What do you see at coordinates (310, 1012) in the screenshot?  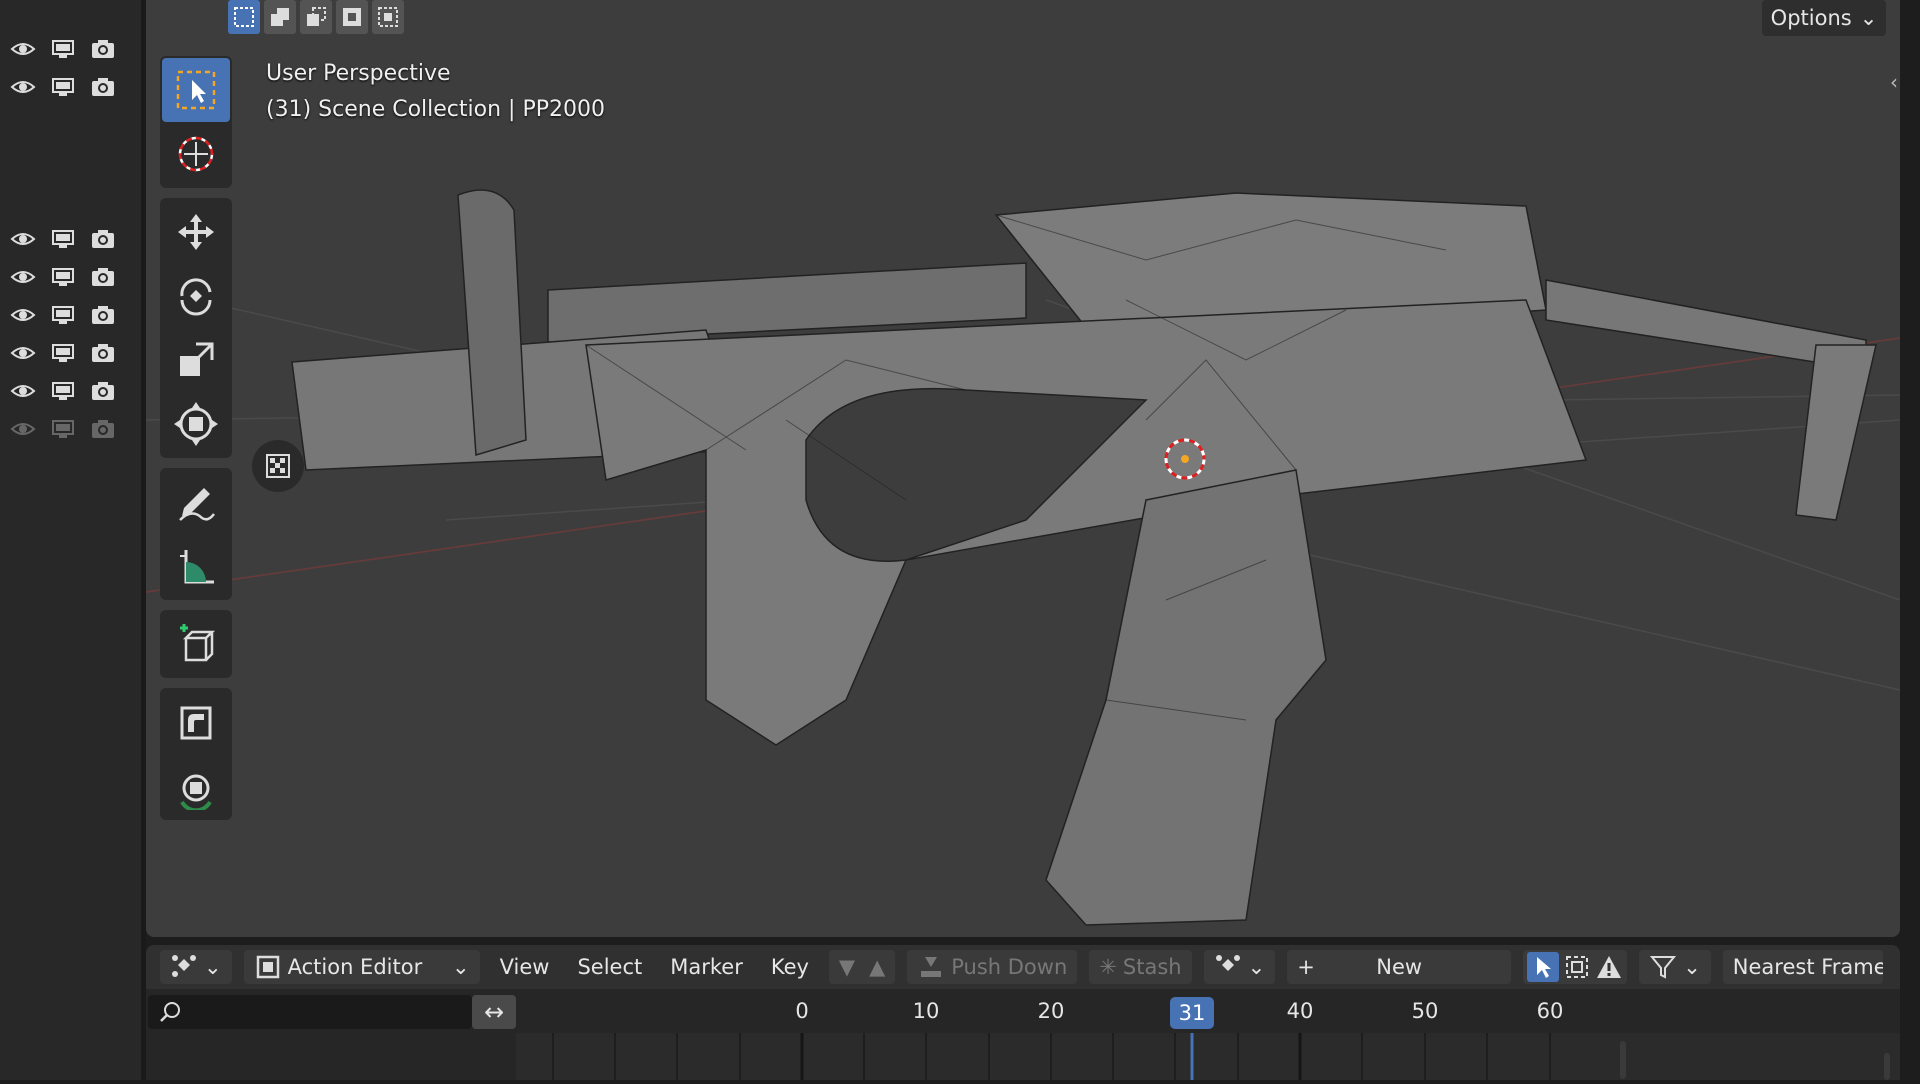 I see `channel-search-field` at bounding box center [310, 1012].